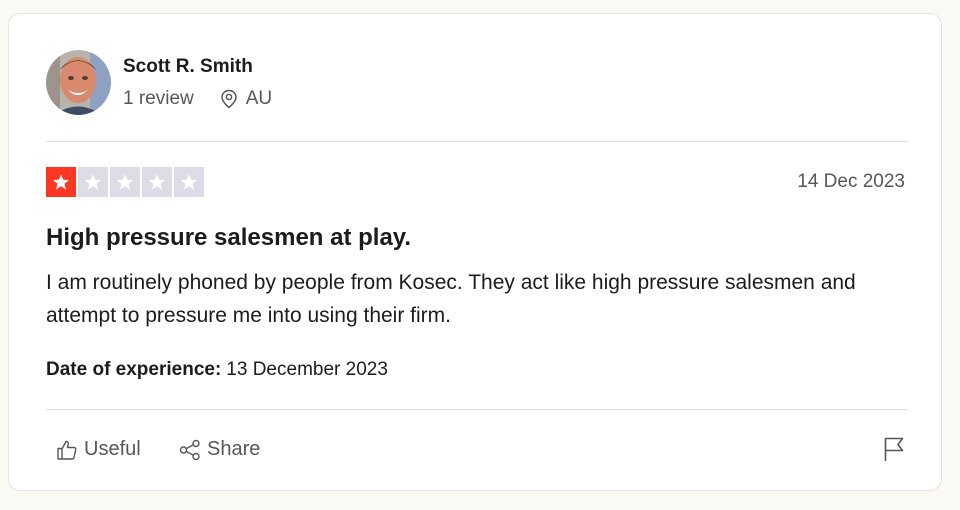 Image resolution: width=960 pixels, height=510 pixels. Describe the element at coordinates (307, 369) in the screenshot. I see `experience-value: 13 December 2023` at that location.